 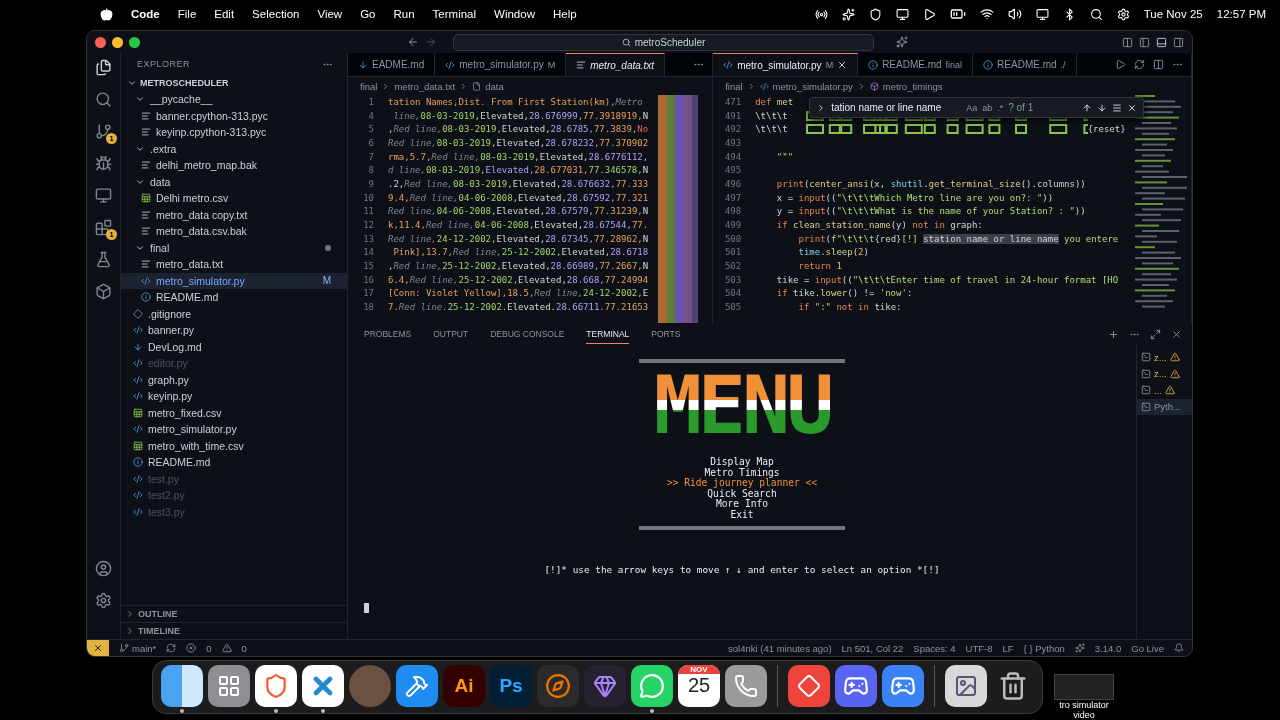 What do you see at coordinates (734, 86) in the screenshot?
I see `breadcrumb-item: final` at bounding box center [734, 86].